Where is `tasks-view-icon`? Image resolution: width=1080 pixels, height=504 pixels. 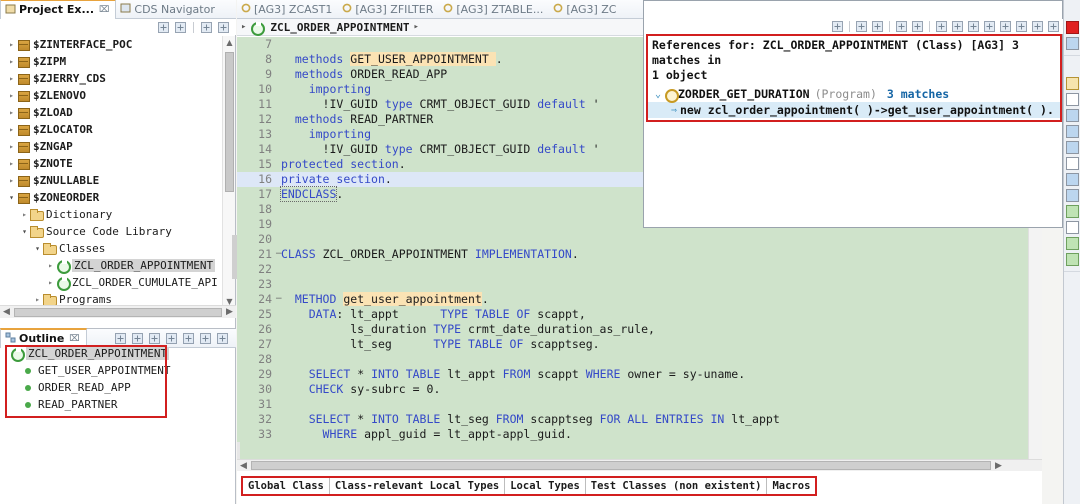
tasks-view-icon is located at coordinates (1072, 147).